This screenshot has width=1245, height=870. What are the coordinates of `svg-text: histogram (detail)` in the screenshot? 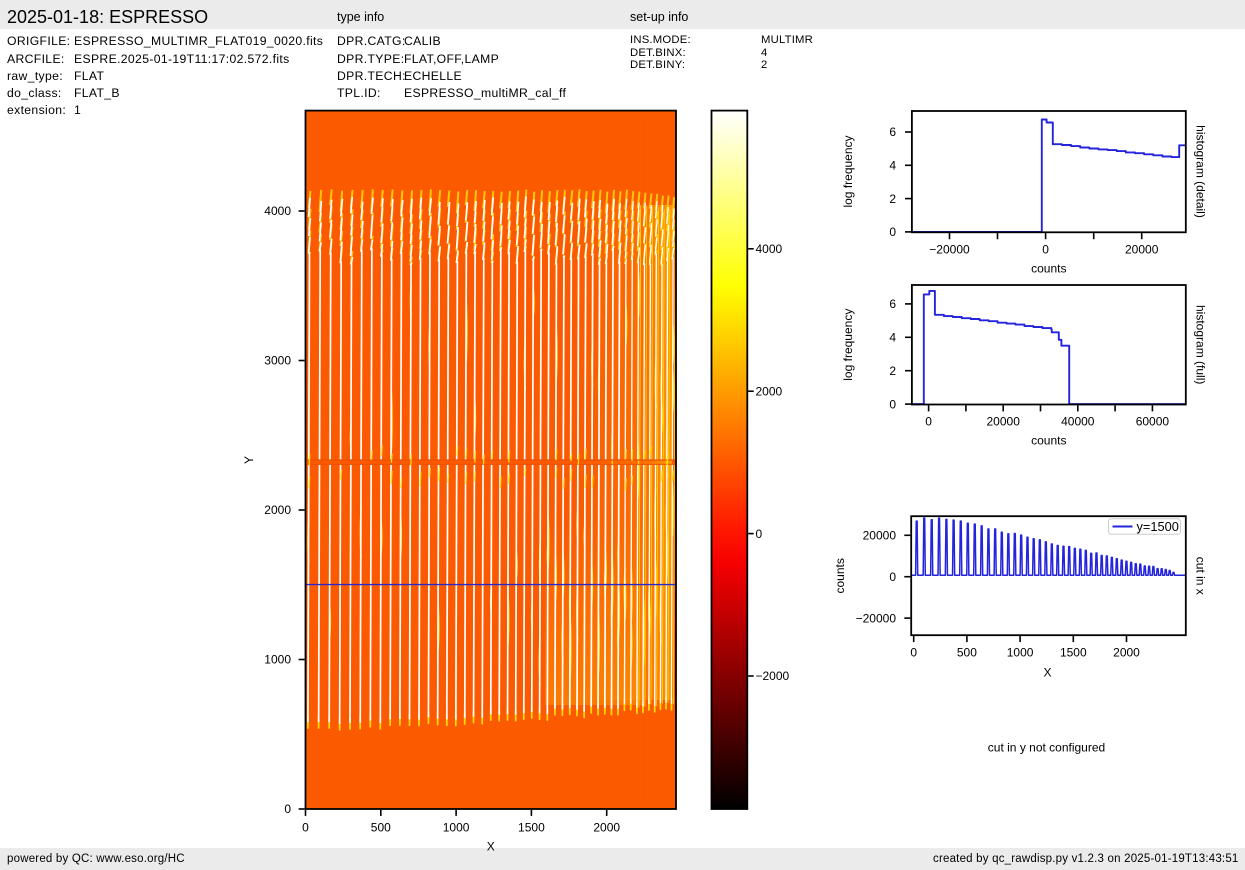 It's located at (1201, 171).